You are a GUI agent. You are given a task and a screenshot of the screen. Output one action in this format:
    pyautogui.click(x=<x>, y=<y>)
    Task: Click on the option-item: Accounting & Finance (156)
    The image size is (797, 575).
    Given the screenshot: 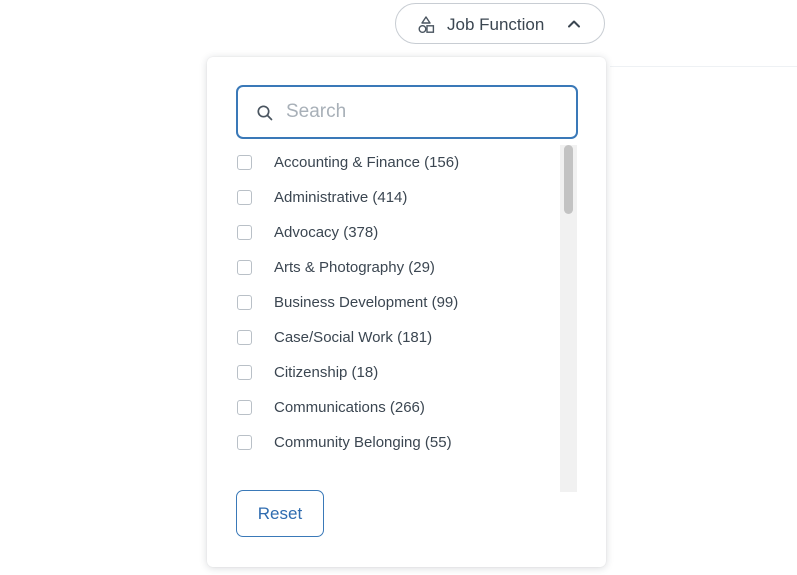 What is the action you would take?
    pyautogui.click(x=396, y=162)
    